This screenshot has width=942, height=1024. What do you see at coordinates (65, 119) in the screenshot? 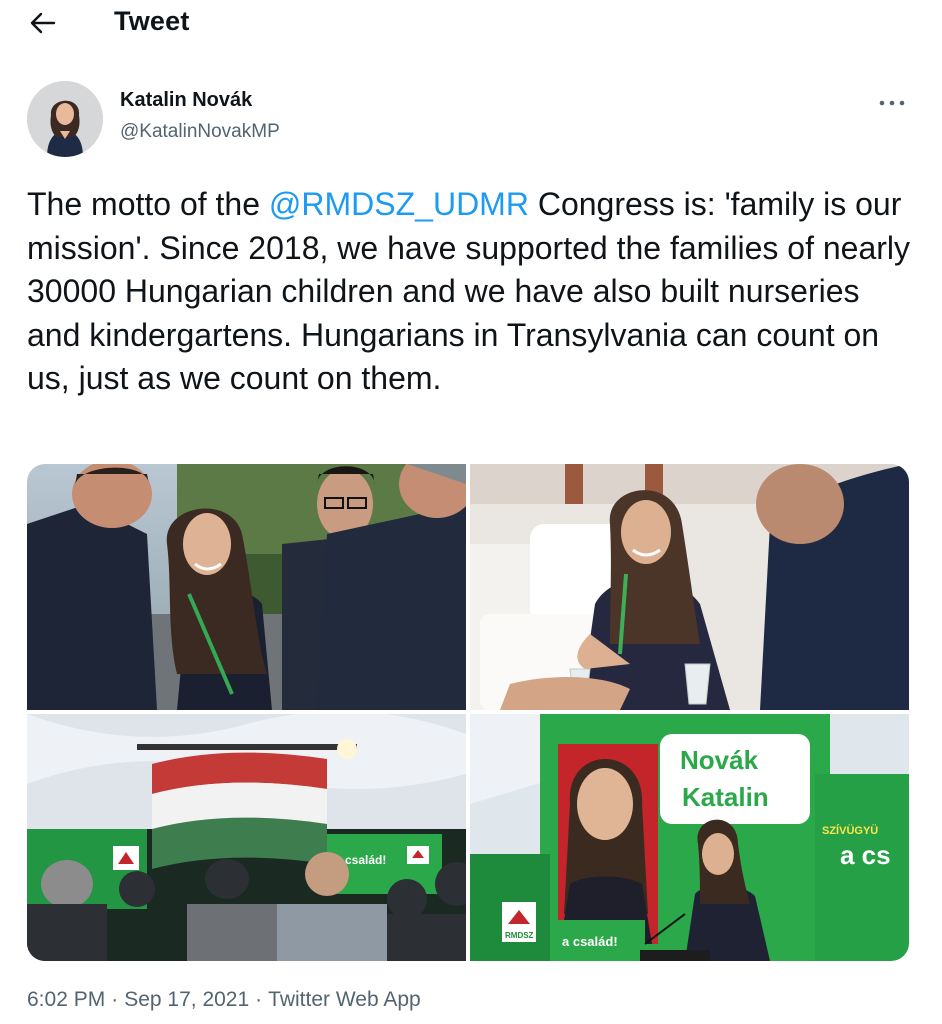
I see `avatar` at bounding box center [65, 119].